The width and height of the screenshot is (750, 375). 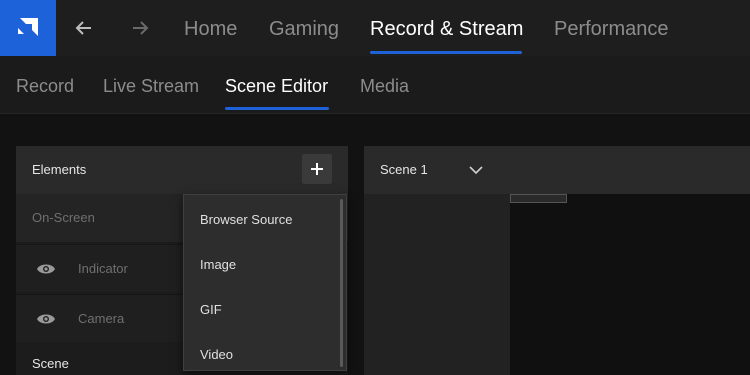 I want to click on menu-item-gif: GIF, so click(x=262, y=309).